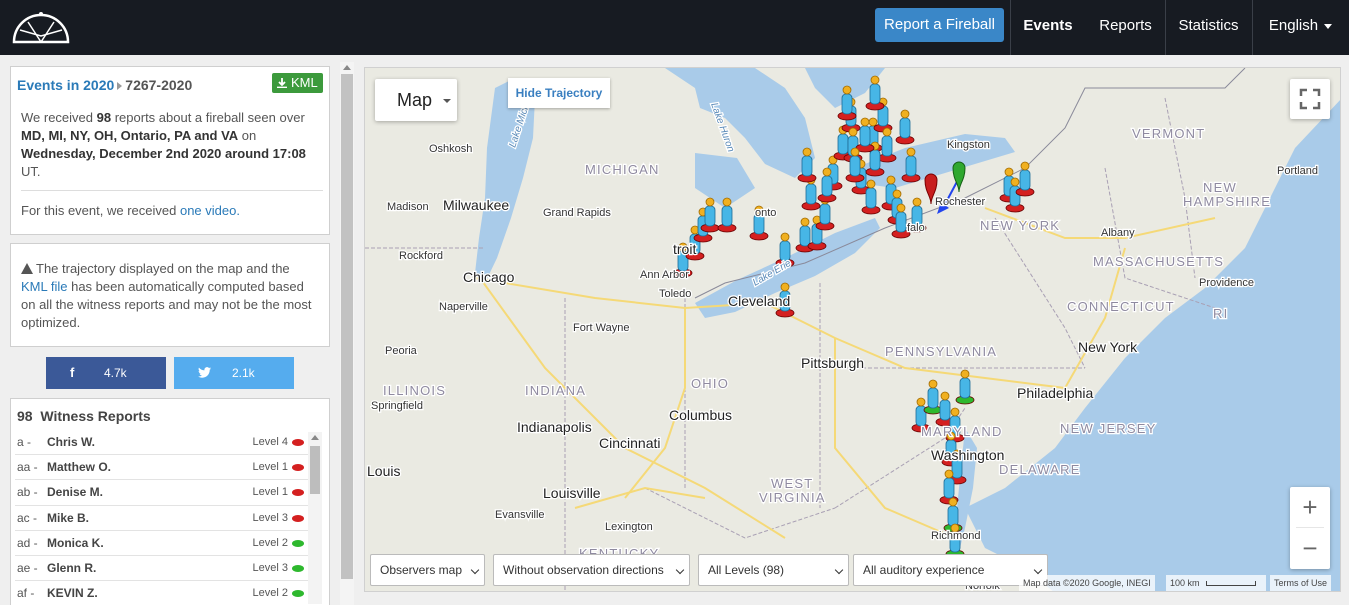 Image resolution: width=1349 pixels, height=605 pixels. Describe the element at coordinates (172, 190) in the screenshot. I see `divider` at that location.